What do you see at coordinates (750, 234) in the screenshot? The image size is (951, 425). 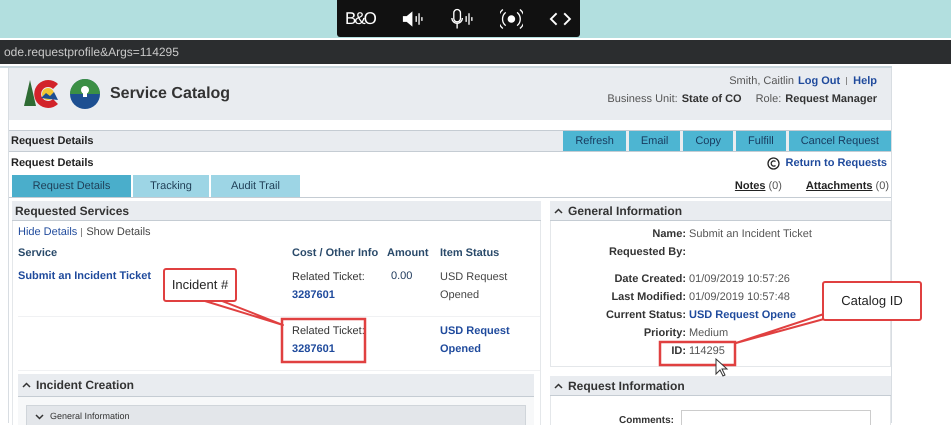 I see `field-value: Submit an Incident Ticket` at bounding box center [750, 234].